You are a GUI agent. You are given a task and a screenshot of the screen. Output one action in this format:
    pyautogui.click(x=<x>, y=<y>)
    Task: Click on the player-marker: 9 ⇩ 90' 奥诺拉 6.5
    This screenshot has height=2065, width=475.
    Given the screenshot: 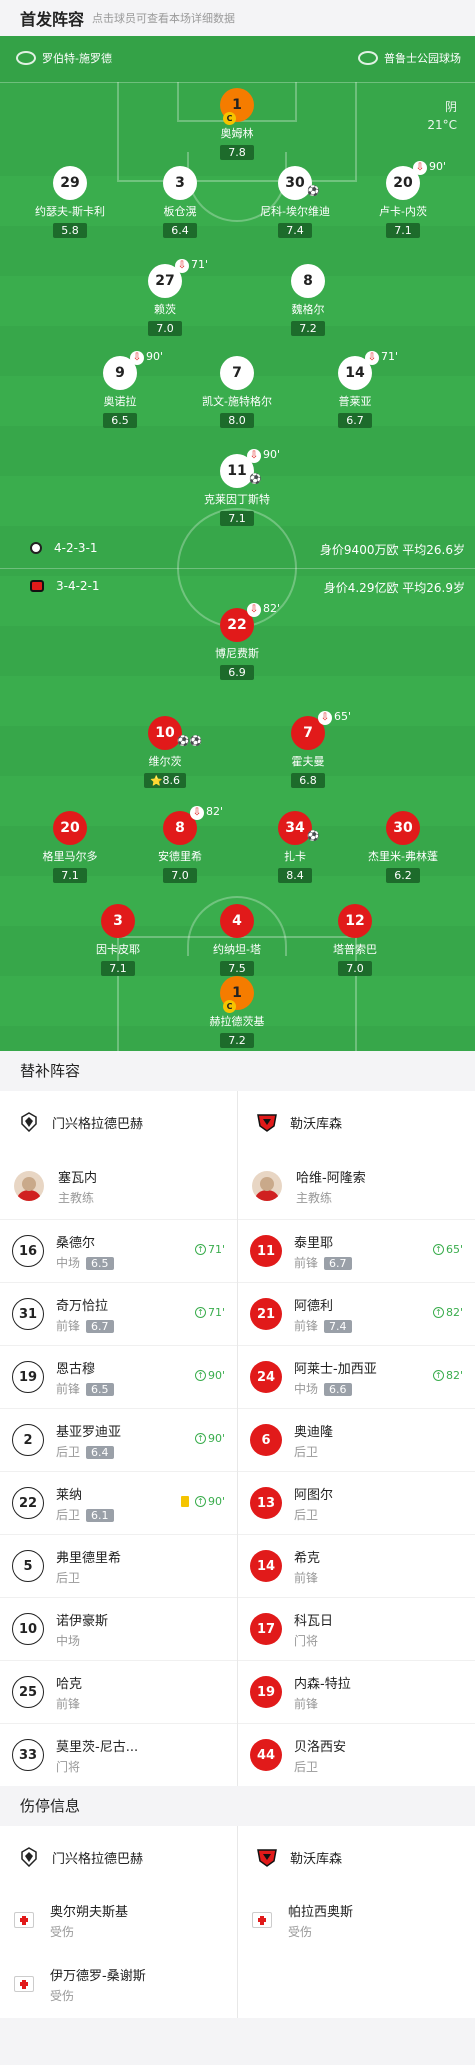 What is the action you would take?
    pyautogui.click(x=120, y=389)
    